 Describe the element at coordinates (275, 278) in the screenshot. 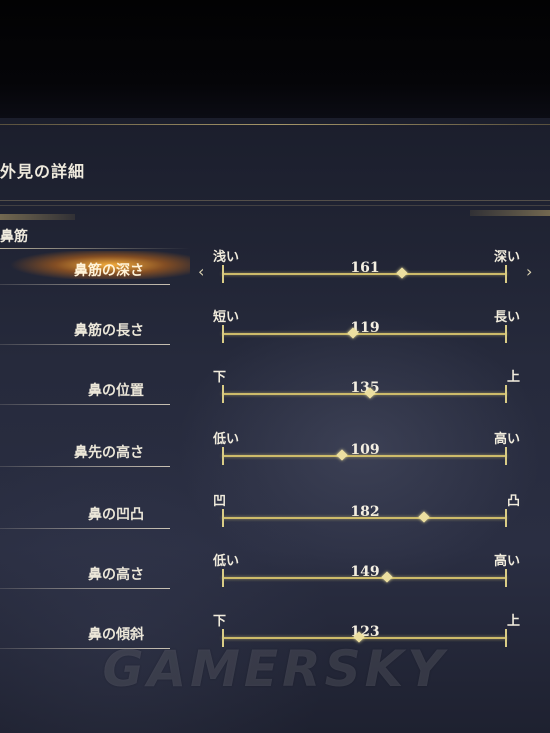

I see `slider-row: 鼻筋の深さ 浅い 深い 161 ‹ ›` at that location.